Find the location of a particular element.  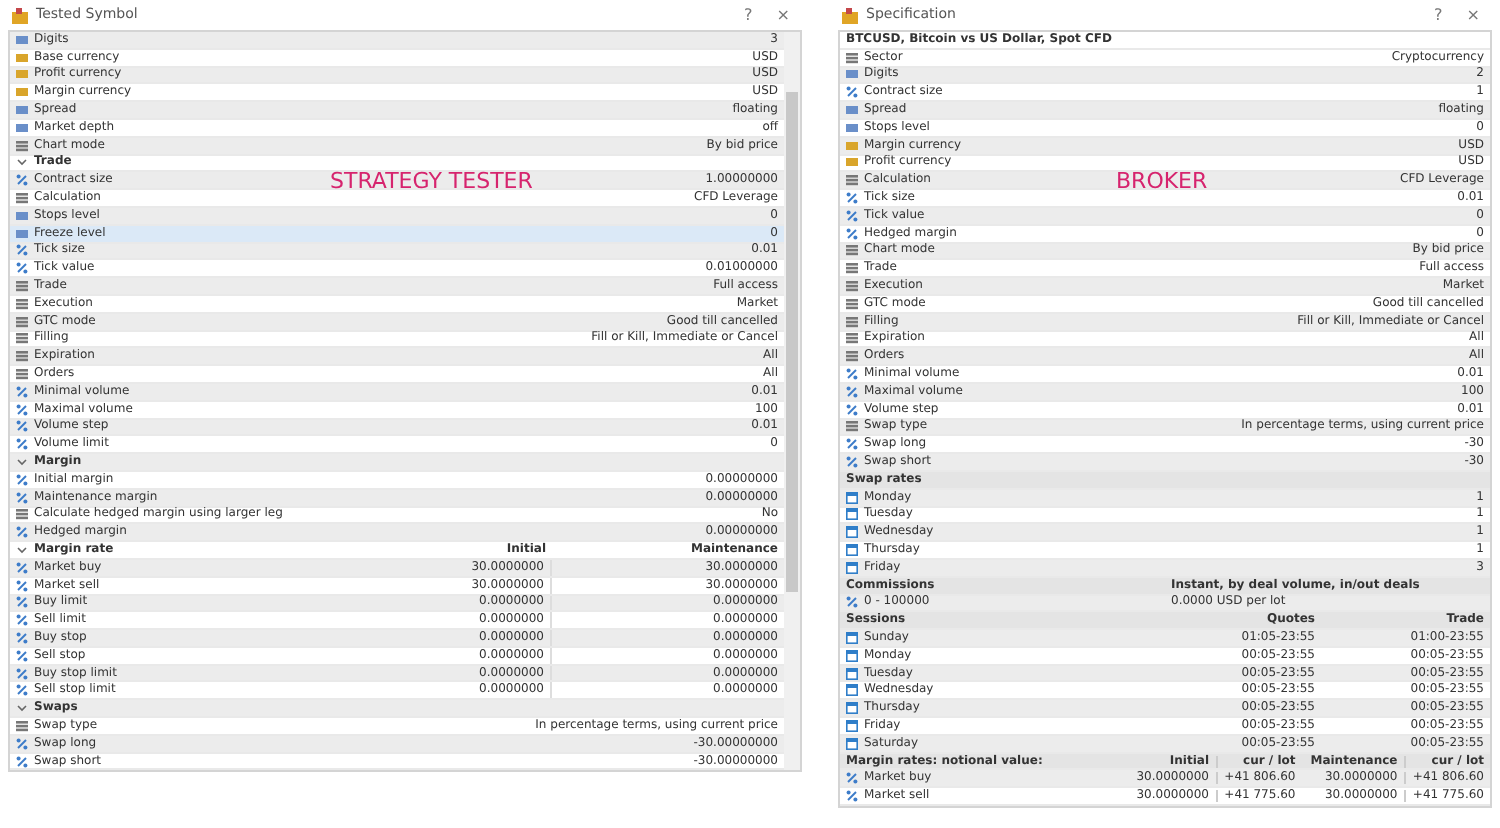

scrollbar is located at coordinates (792, 401).